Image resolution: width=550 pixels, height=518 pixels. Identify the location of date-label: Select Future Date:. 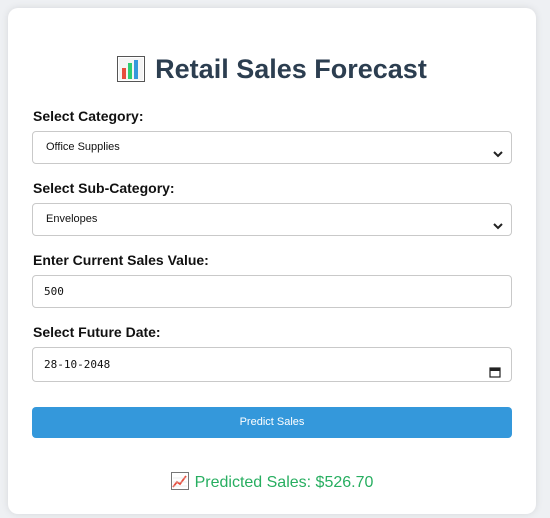
(97, 332).